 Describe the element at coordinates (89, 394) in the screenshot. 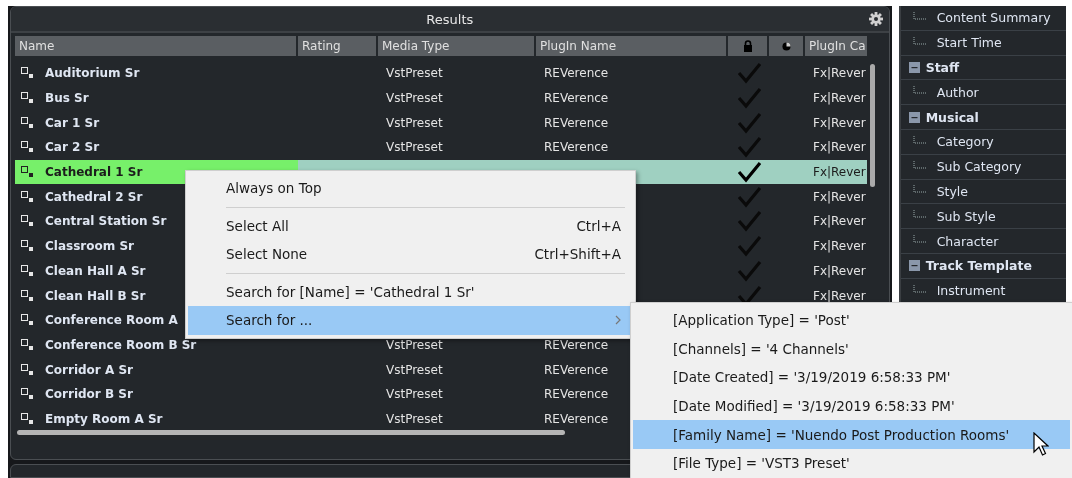

I see `preset-name: Corridor B Sr` at that location.